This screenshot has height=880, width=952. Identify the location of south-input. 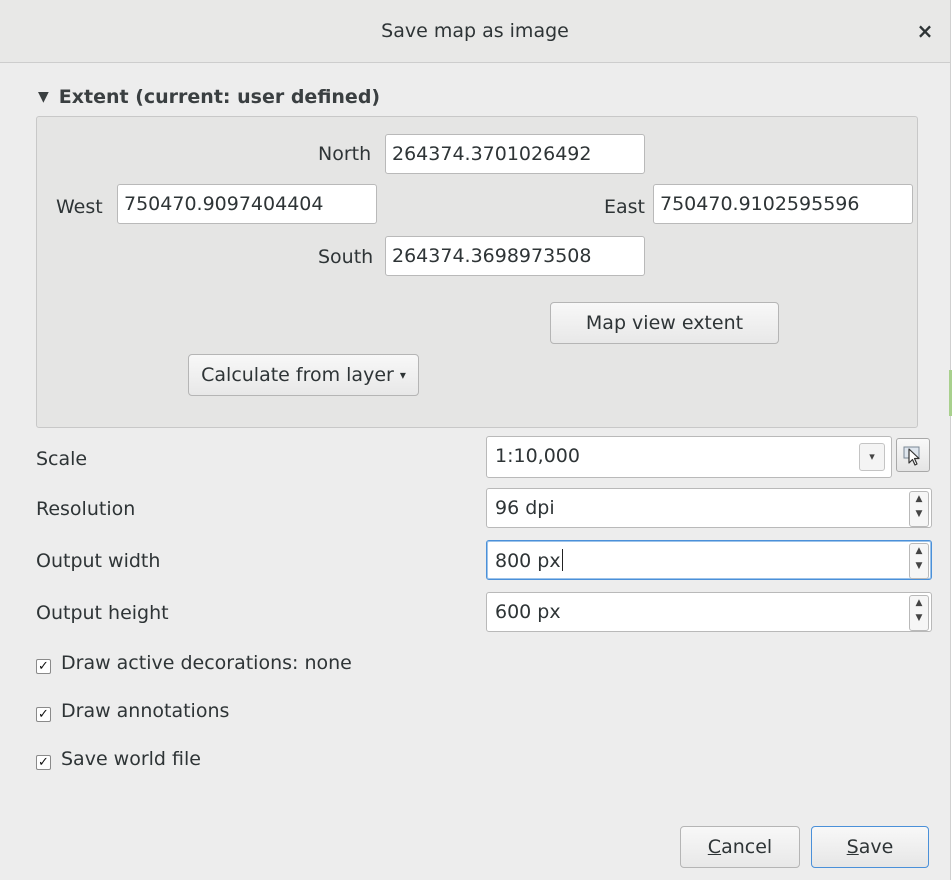
(515, 256).